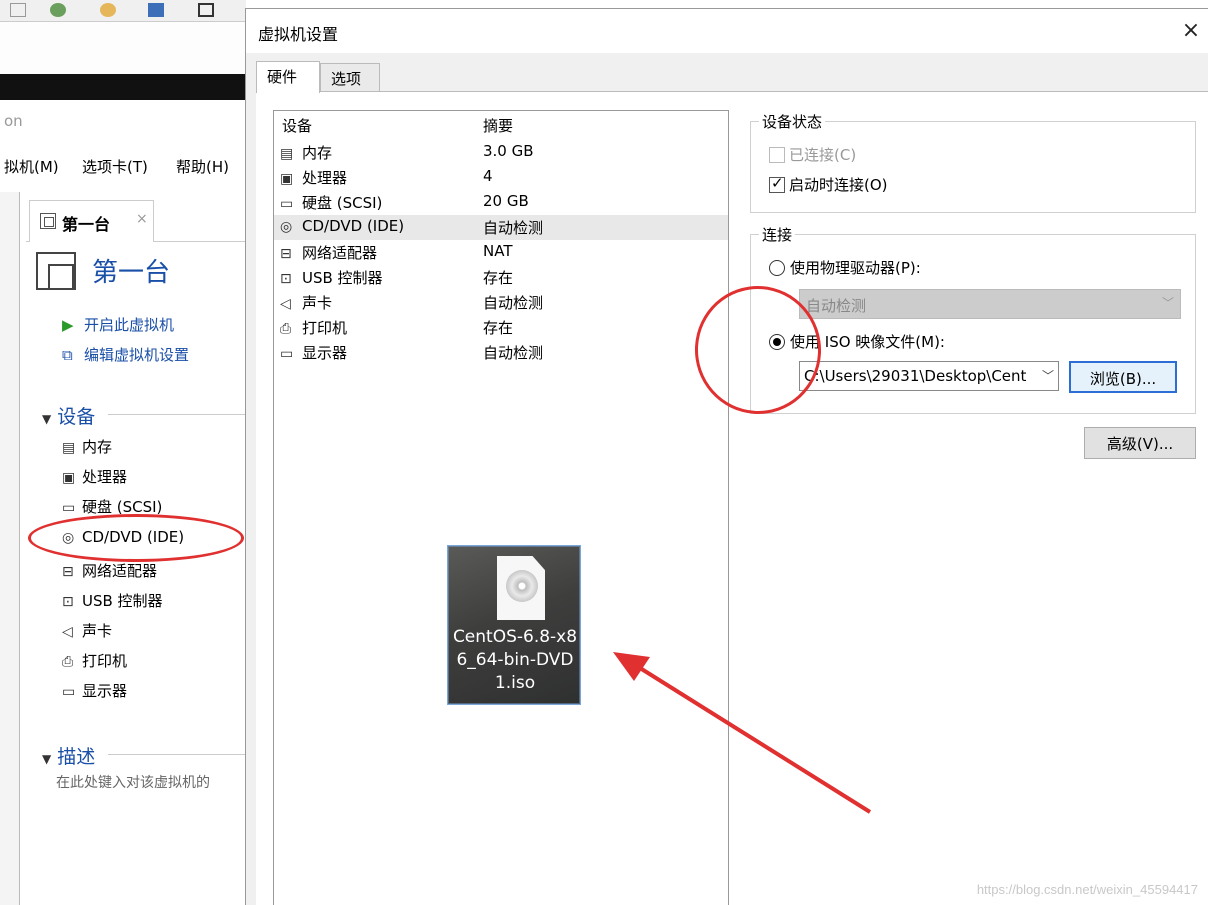 Image resolution: width=1208 pixels, height=905 pixels. I want to click on devices-section-label: 设备, so click(76, 417).